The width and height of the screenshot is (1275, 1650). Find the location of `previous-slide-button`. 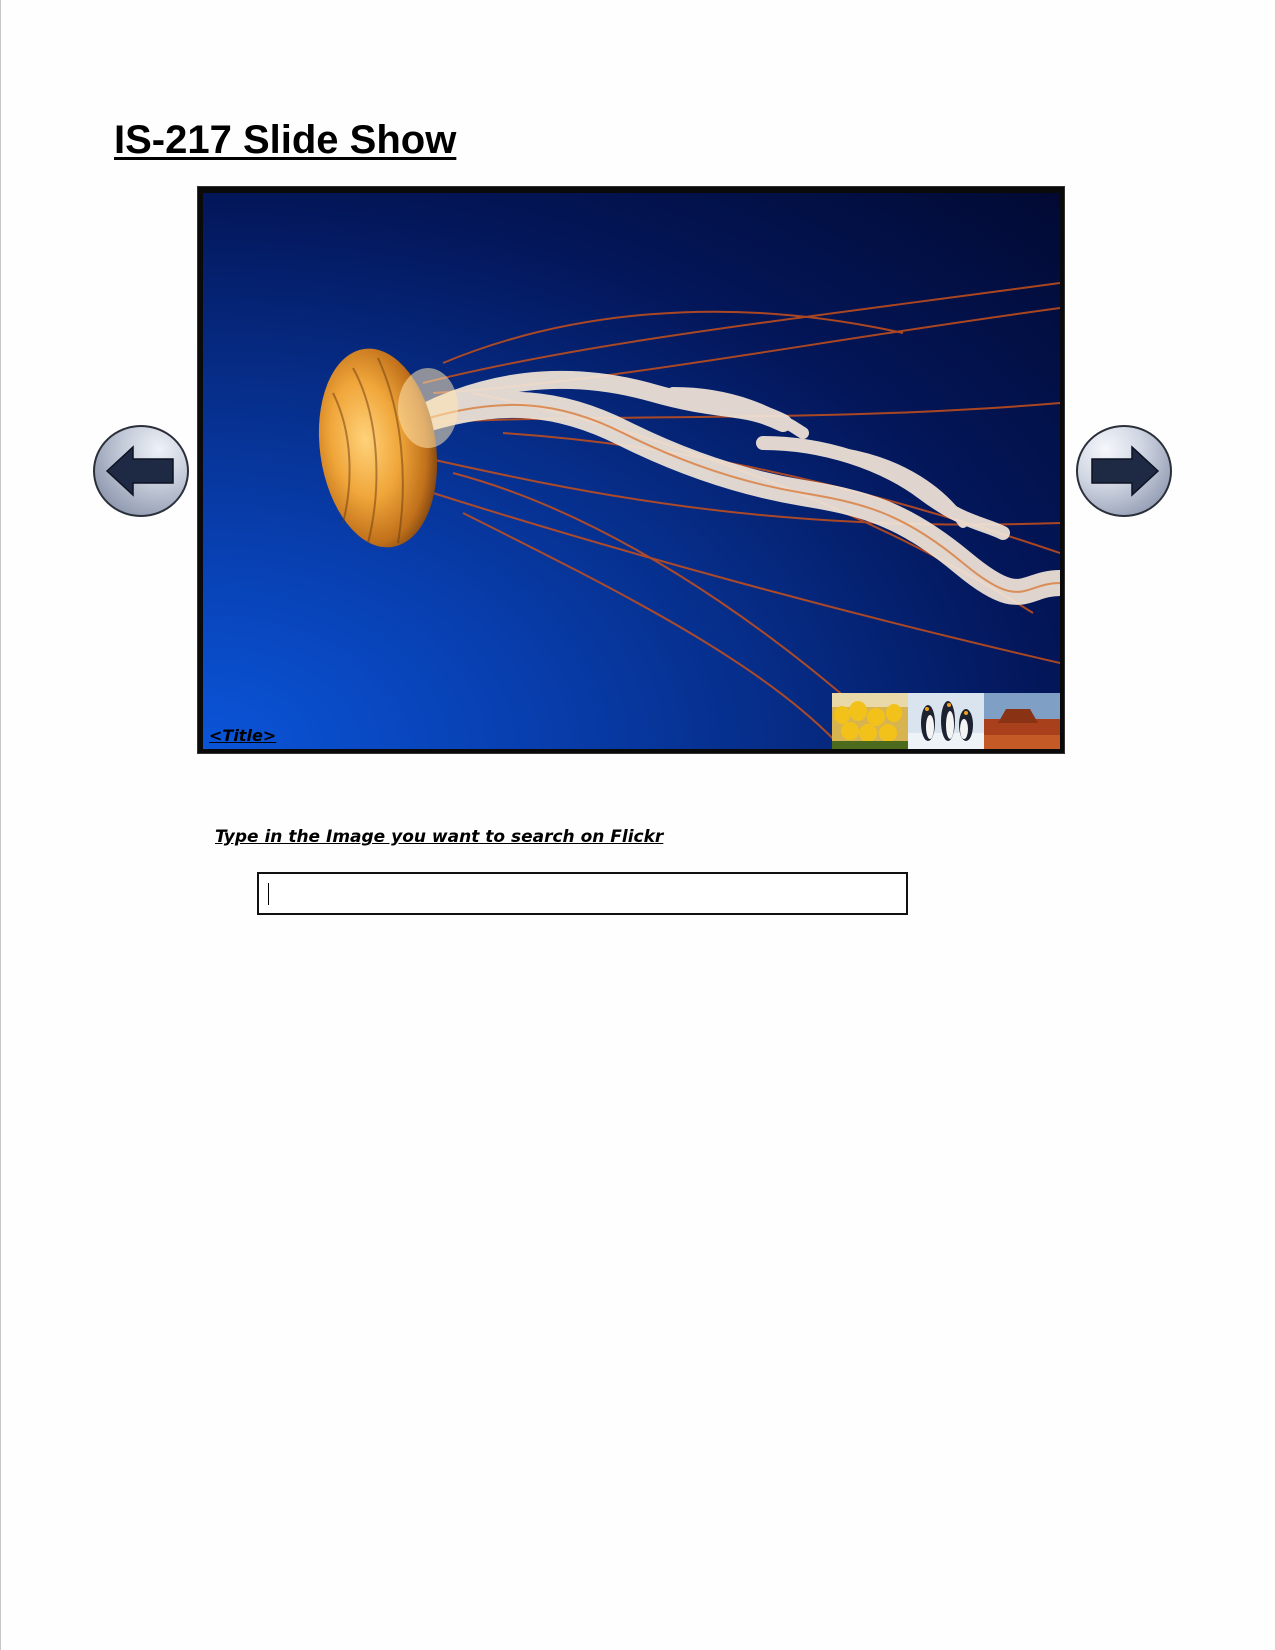

previous-slide-button is located at coordinates (141, 471).